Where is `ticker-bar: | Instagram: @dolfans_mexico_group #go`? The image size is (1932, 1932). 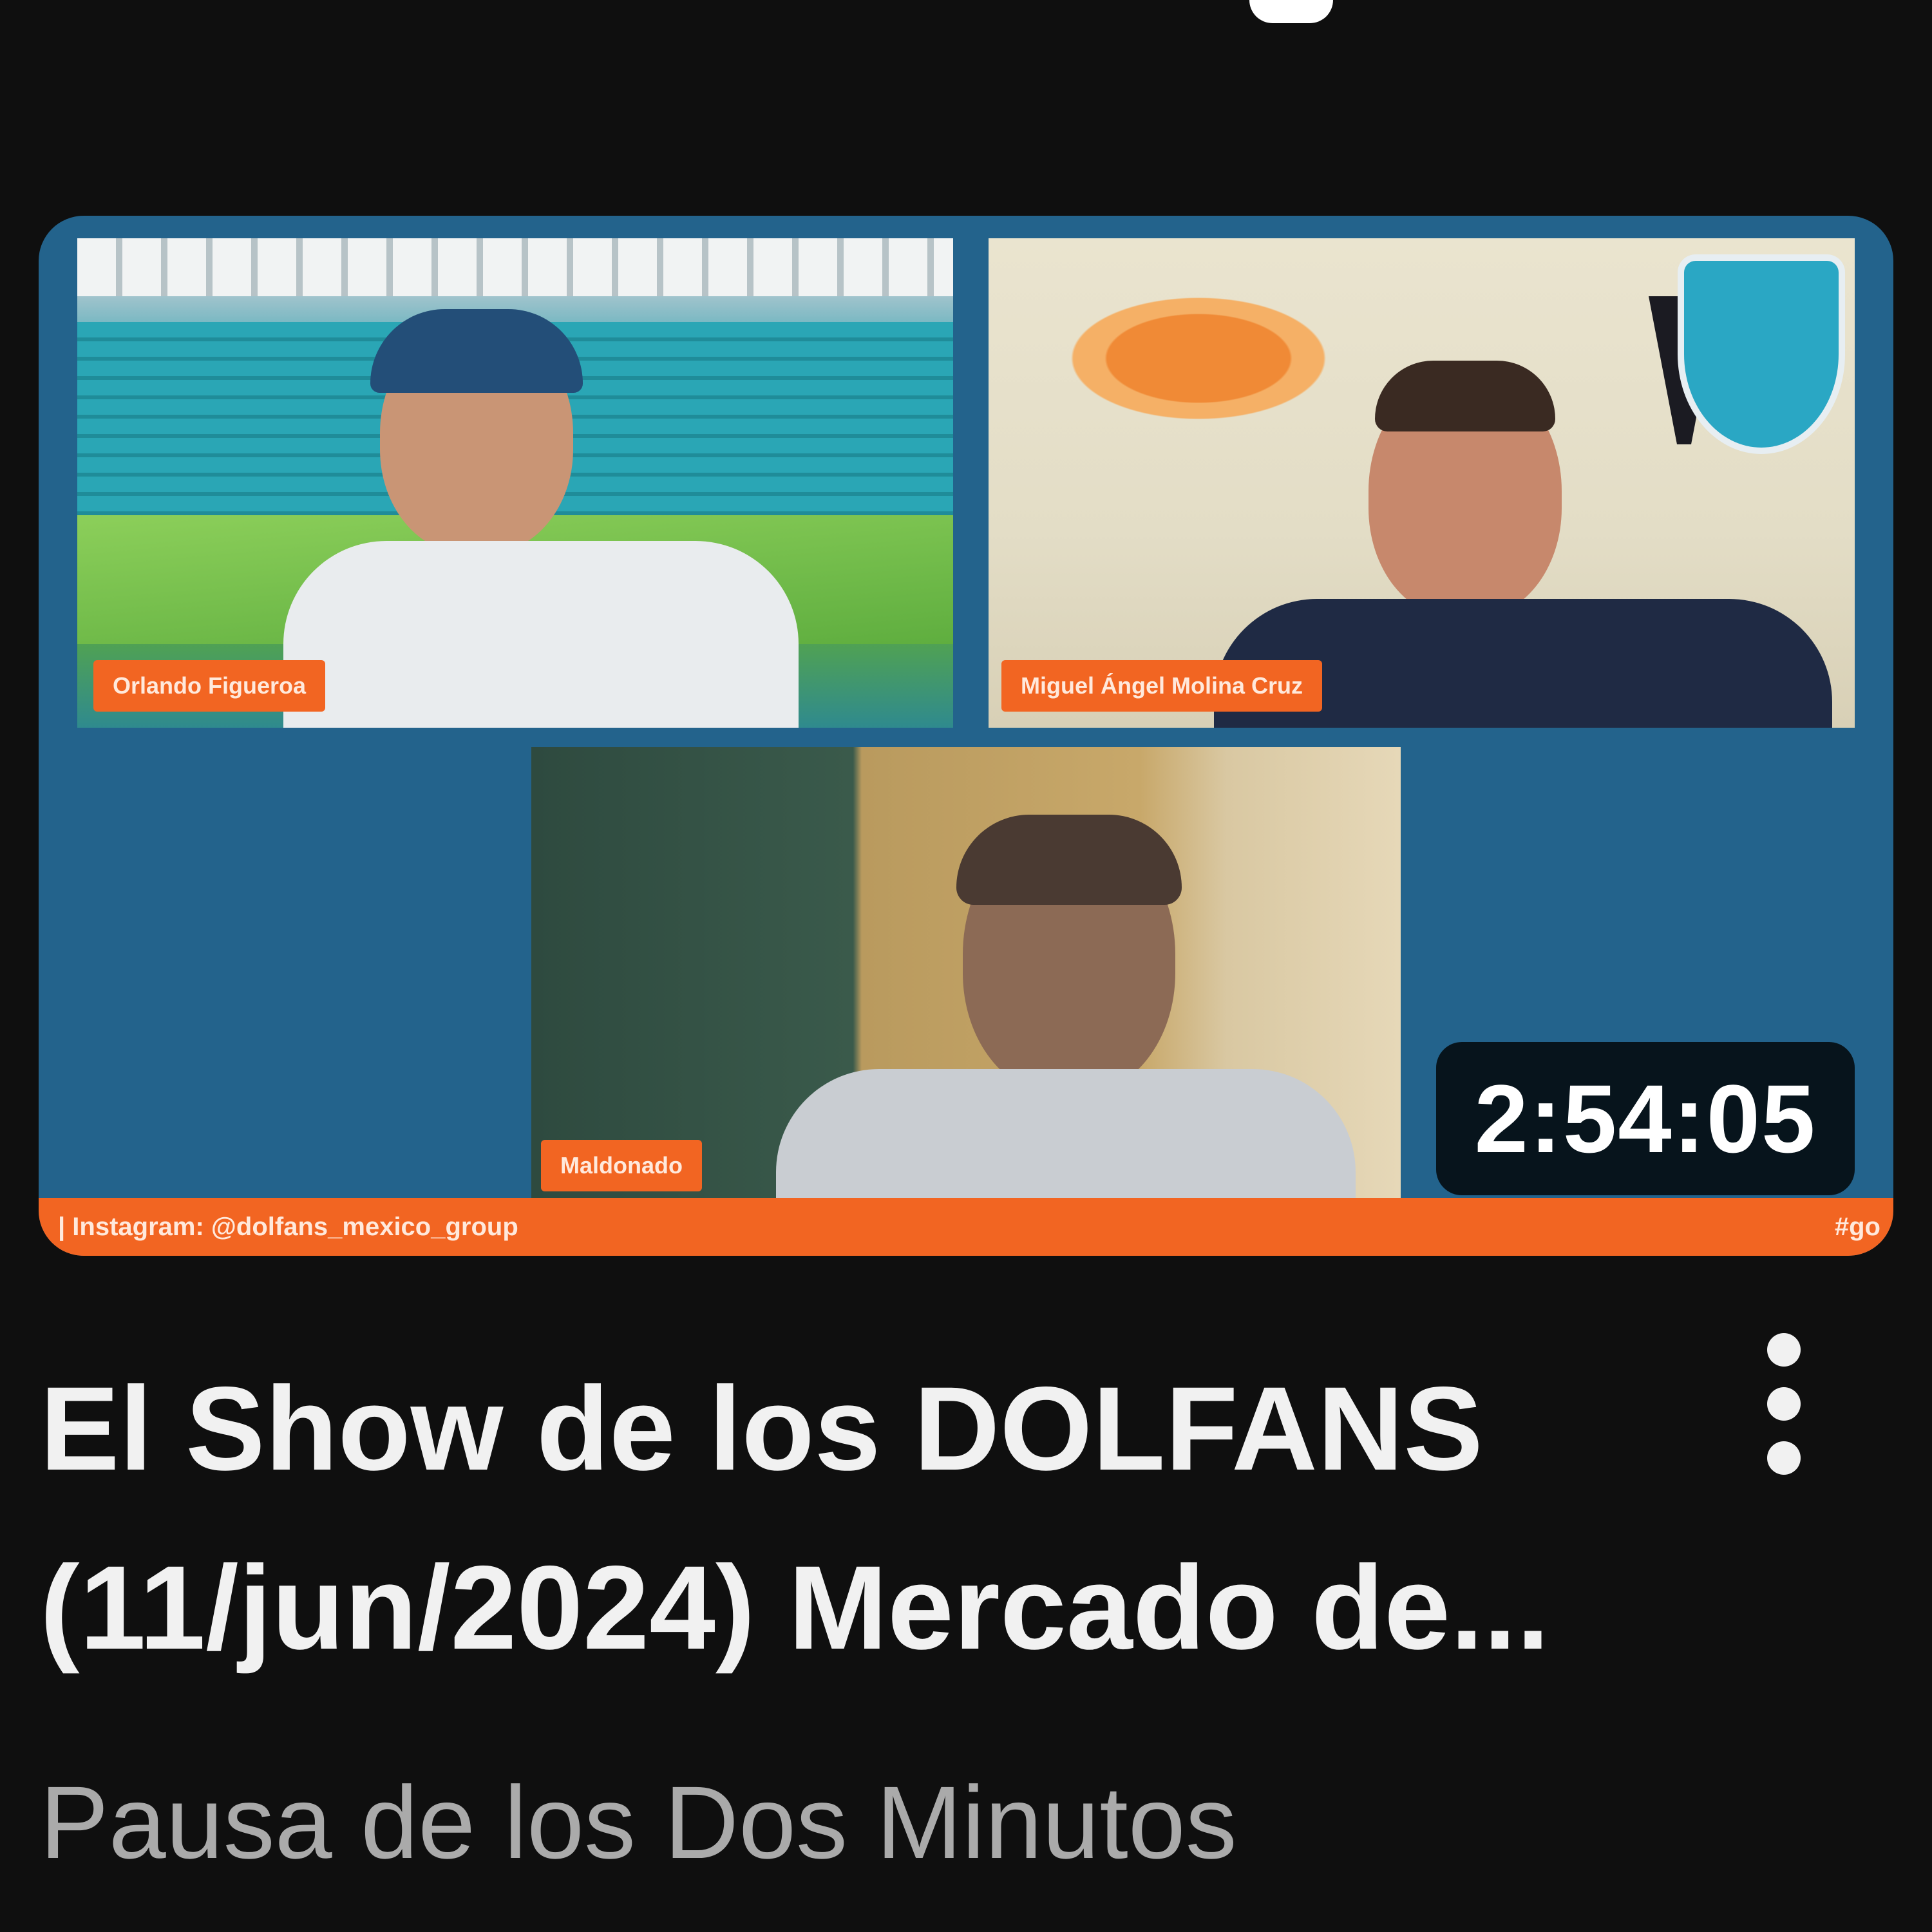 ticker-bar: | Instagram: @dolfans_mexico_group #go is located at coordinates (966, 1227).